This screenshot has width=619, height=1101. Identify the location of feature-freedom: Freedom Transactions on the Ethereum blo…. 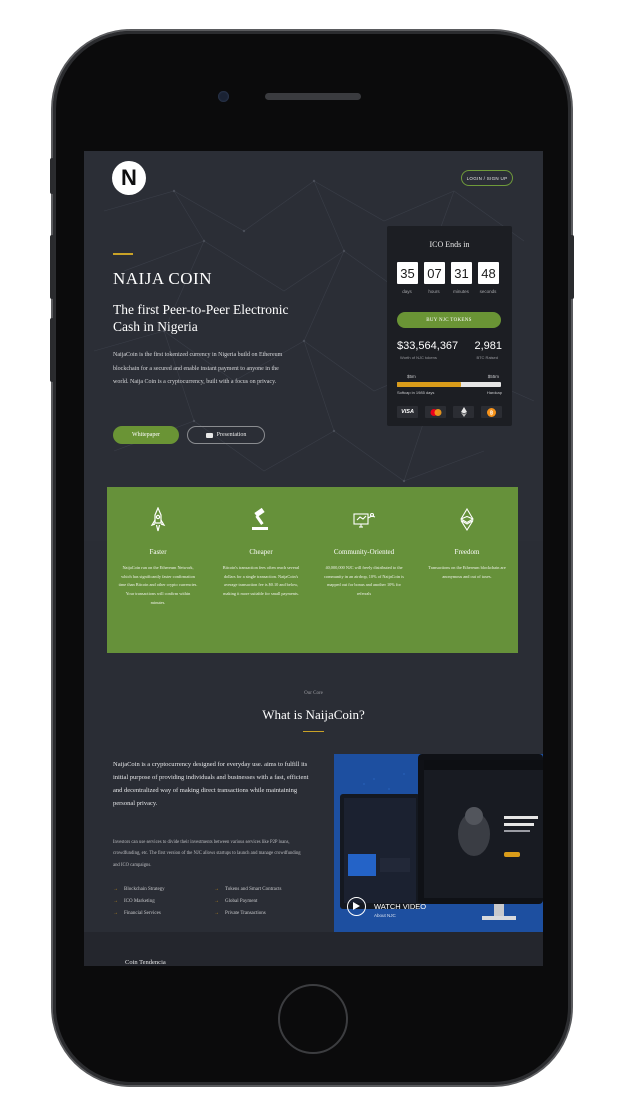
(467, 570).